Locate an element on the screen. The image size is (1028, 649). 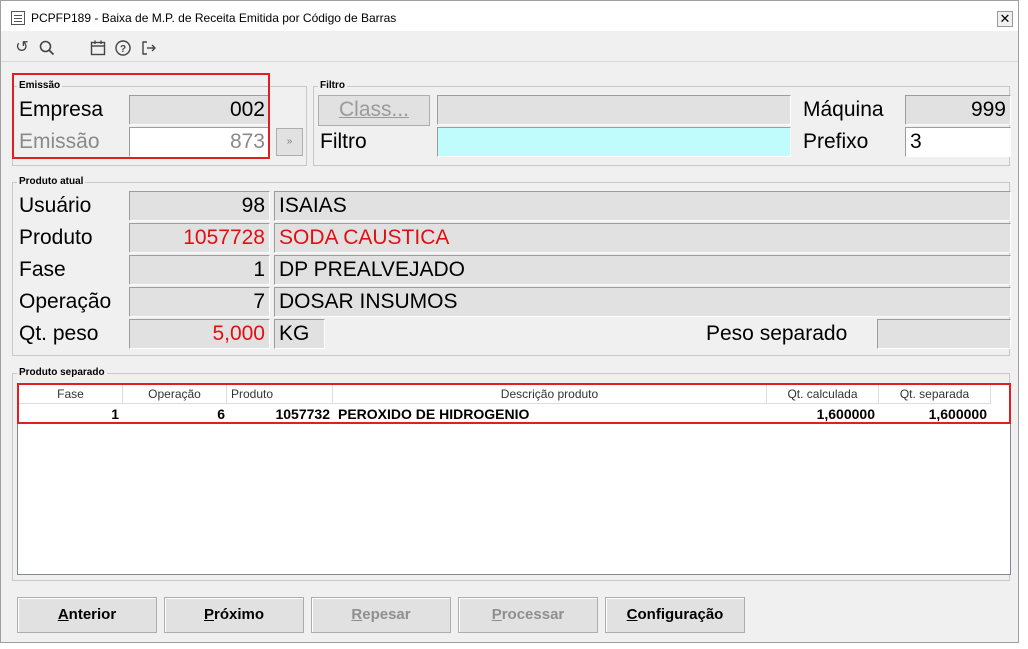
maquina-field: 999 is located at coordinates (958, 110).